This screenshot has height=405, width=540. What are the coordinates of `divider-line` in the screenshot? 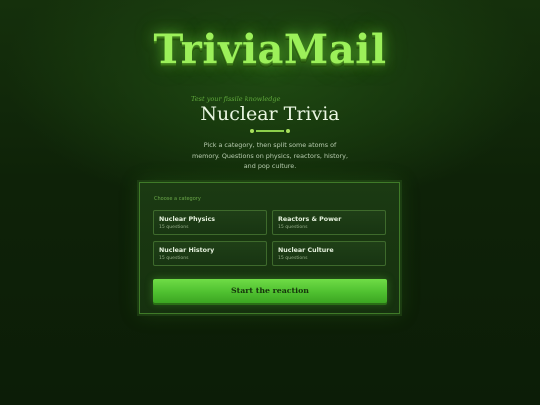 It's located at (270, 131).